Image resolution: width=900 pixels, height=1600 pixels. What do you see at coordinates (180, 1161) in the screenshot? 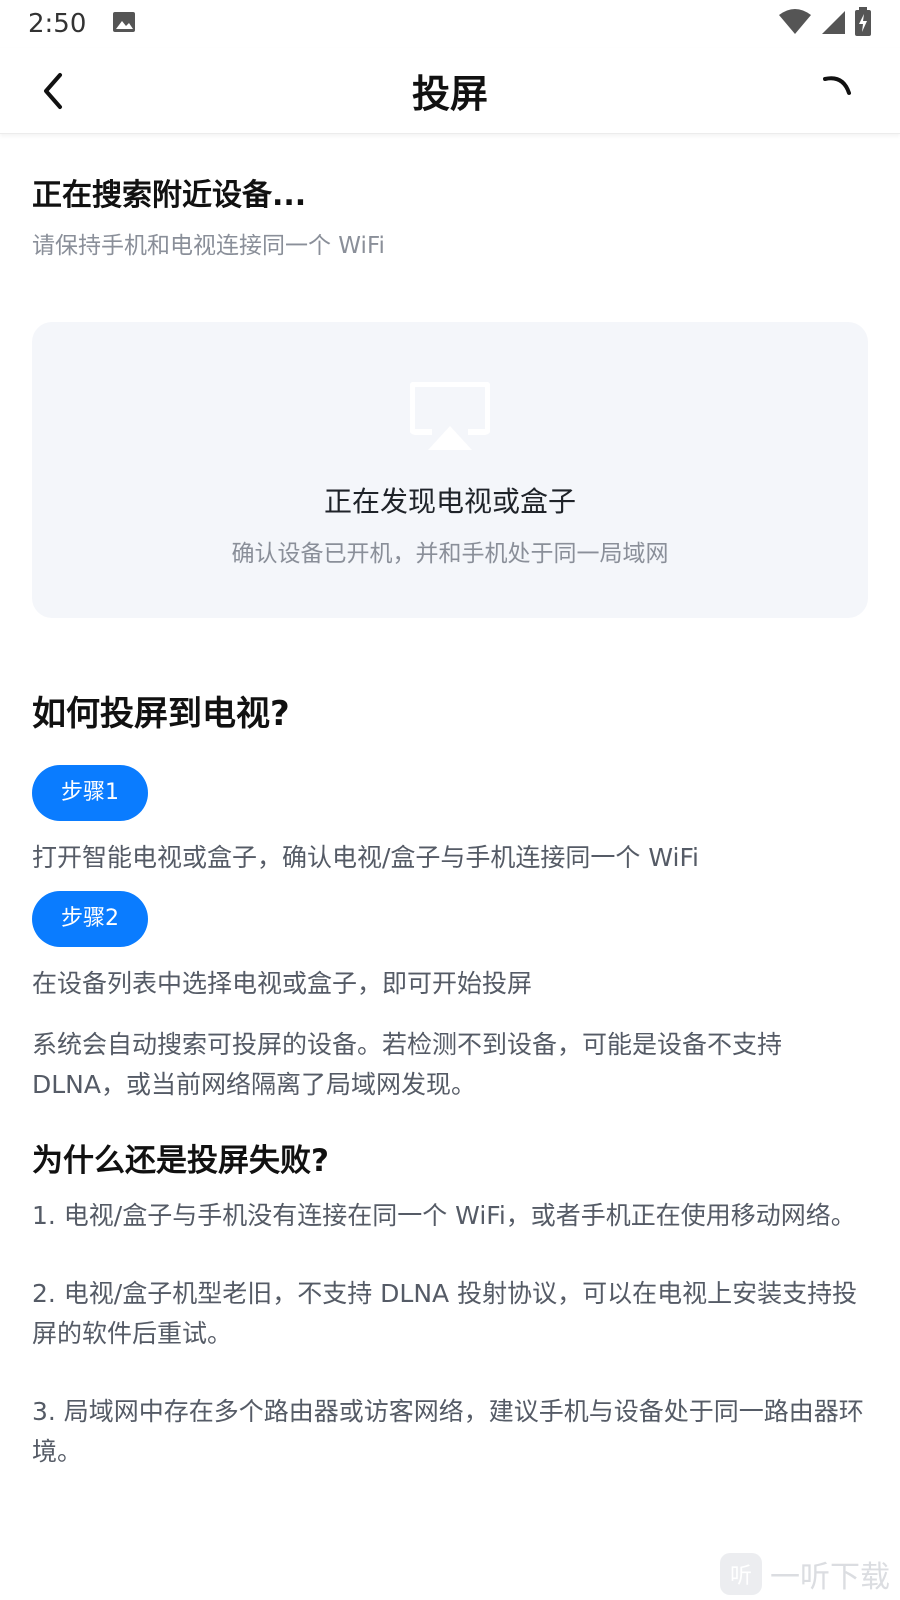
I see `failure-title: 为什么还是投屏失败?` at bounding box center [180, 1161].